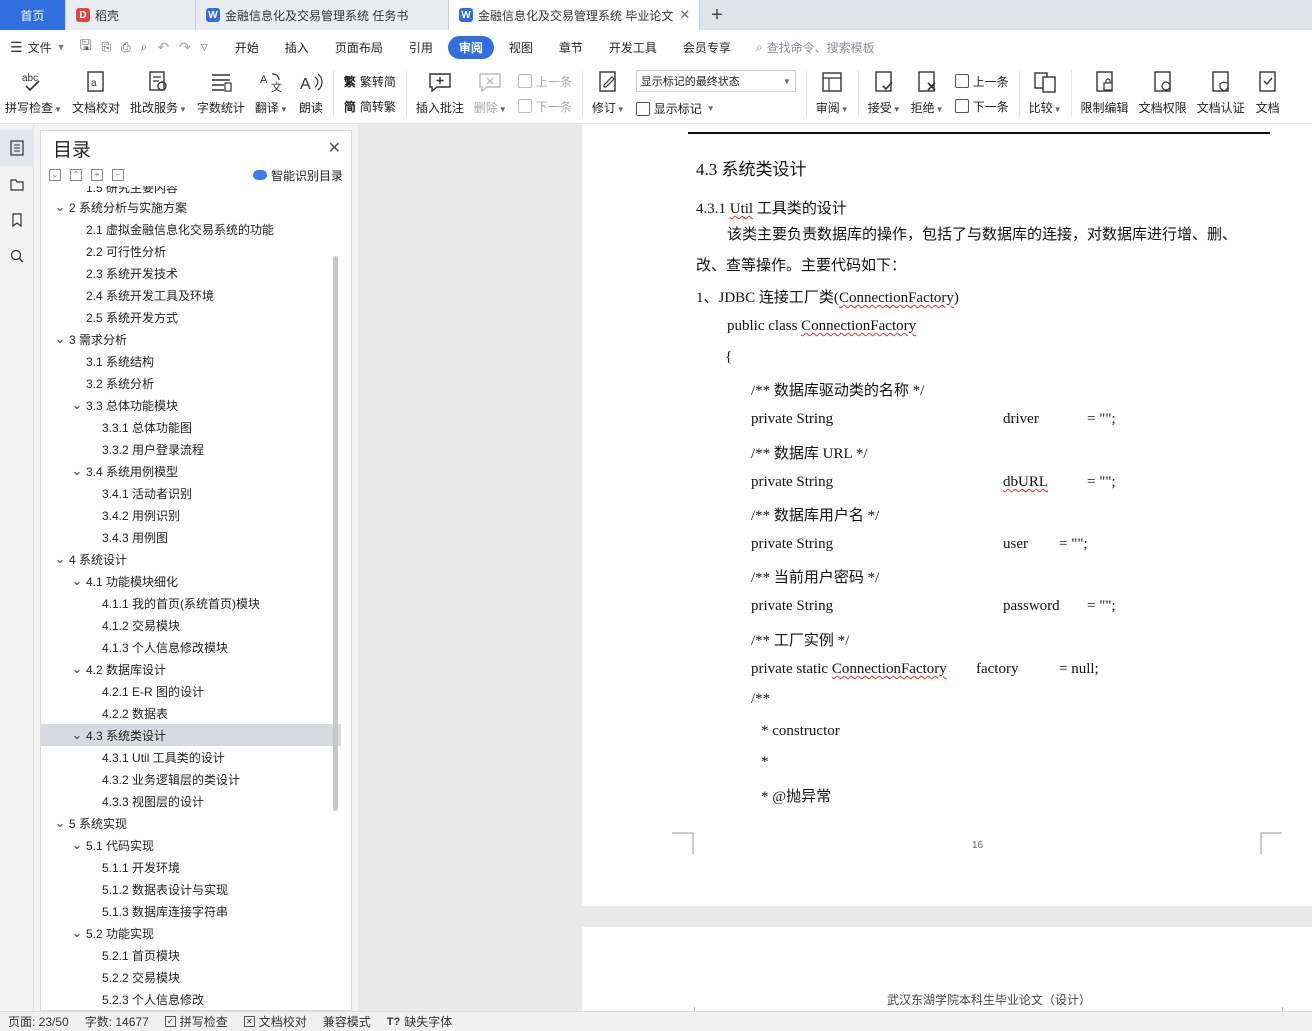 The height and width of the screenshot is (1031, 1312). What do you see at coordinates (191, 493) in the screenshot?
I see `toc-item: 3.4.1 活动者识别` at bounding box center [191, 493].